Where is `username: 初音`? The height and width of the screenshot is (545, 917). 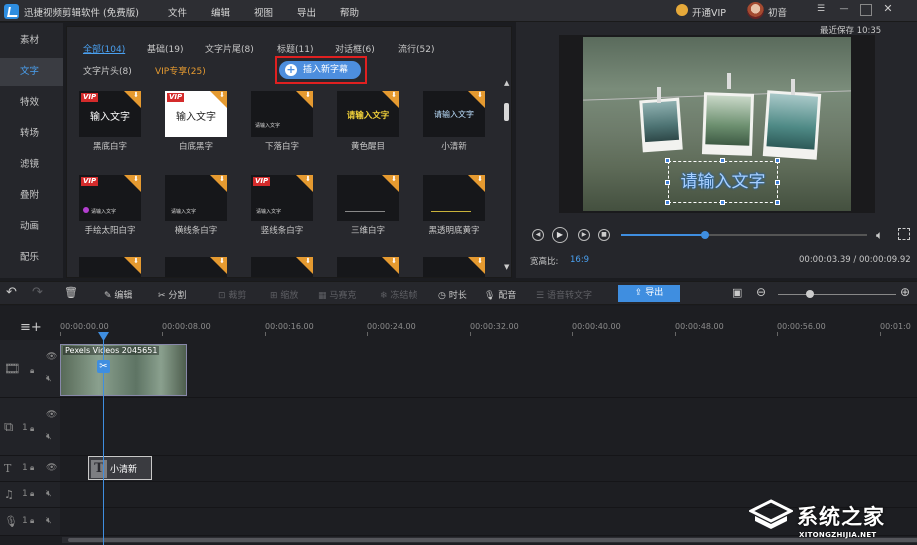
username: 初音 is located at coordinates (777, 12).